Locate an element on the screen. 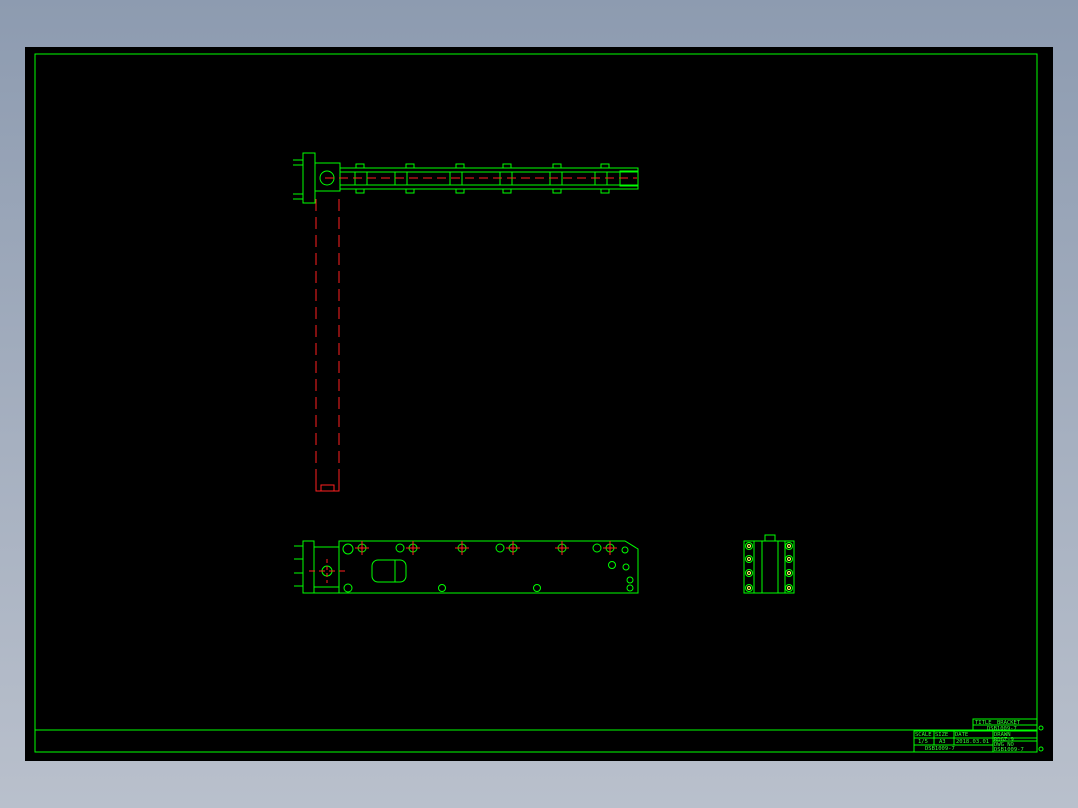  size-value: A3 is located at coordinates (942, 742).